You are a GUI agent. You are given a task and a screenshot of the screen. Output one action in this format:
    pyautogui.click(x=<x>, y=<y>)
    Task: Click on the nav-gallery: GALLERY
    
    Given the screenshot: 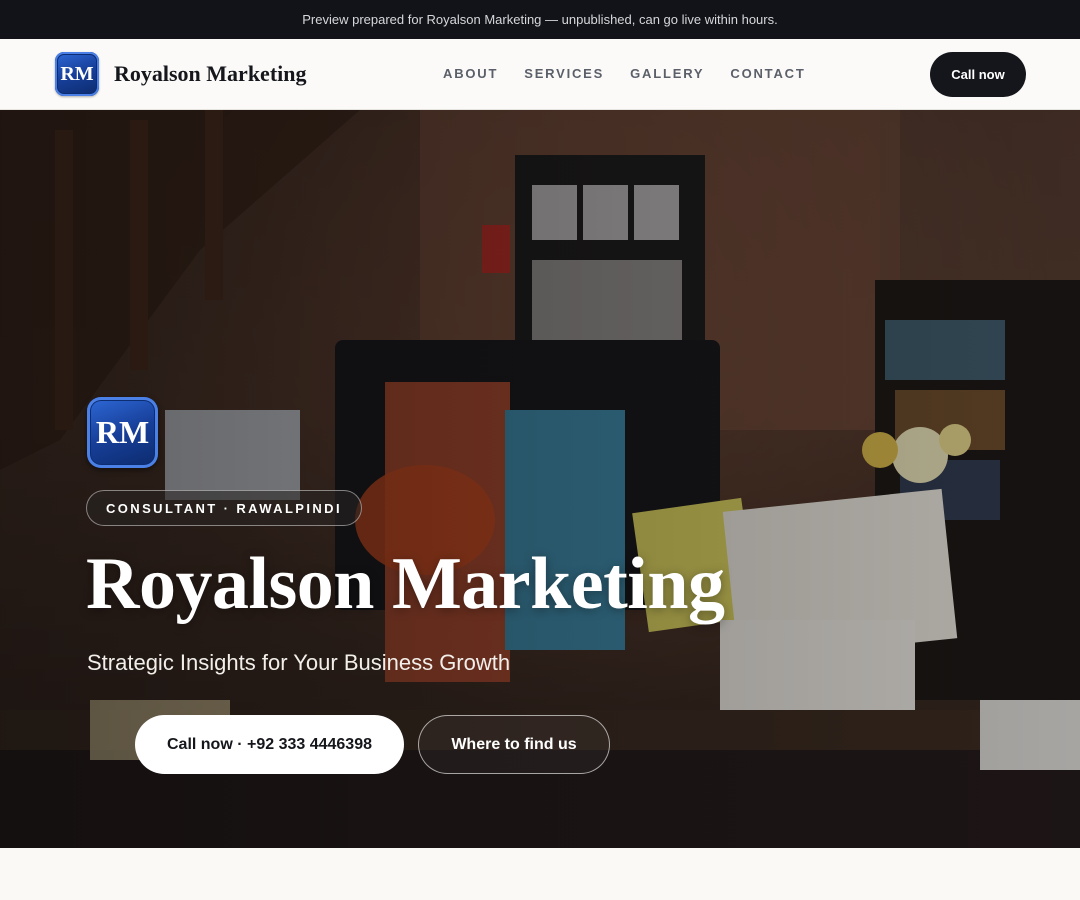 What is the action you would take?
    pyautogui.click(x=667, y=73)
    